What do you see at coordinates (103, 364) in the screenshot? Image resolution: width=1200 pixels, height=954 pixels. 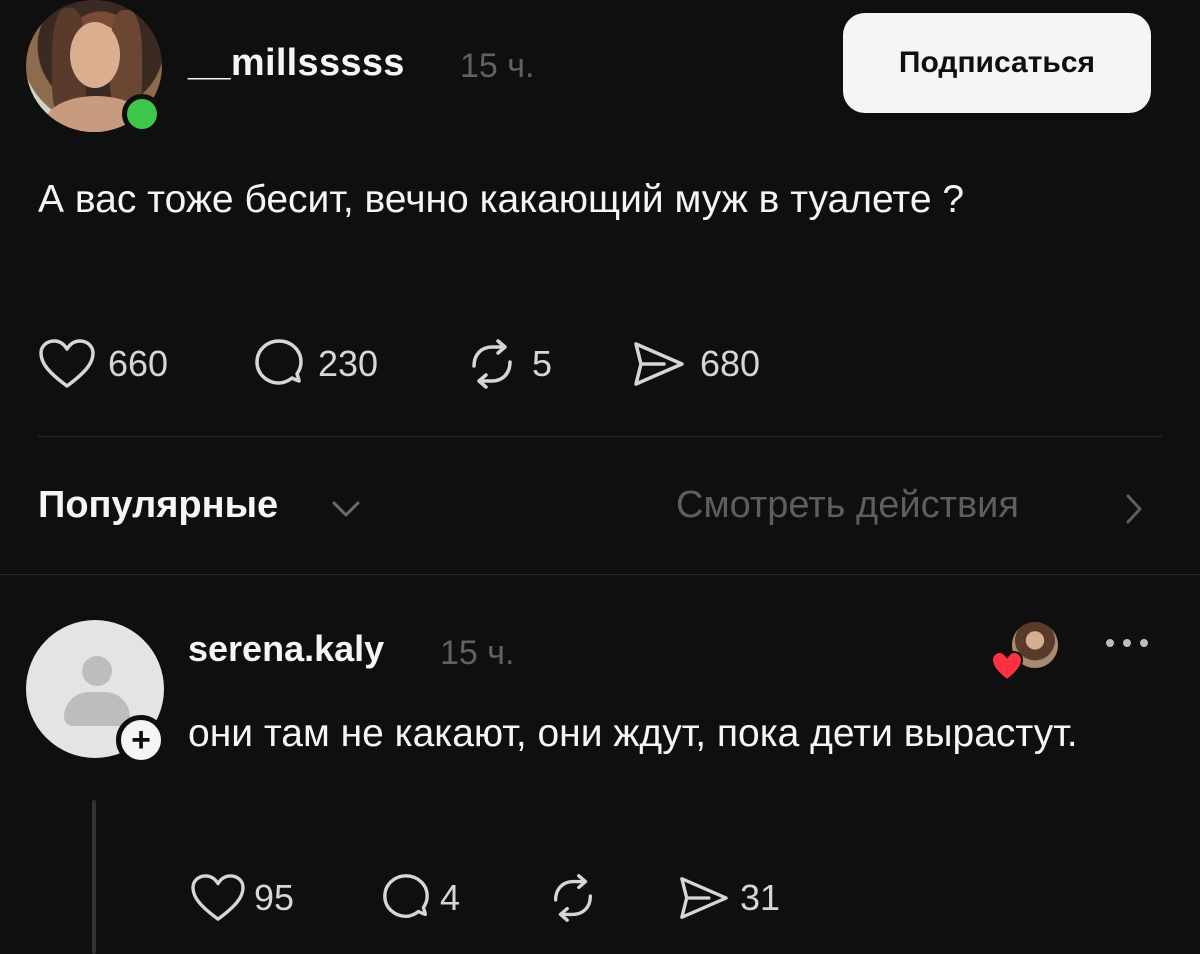 I see `like-button: 660` at bounding box center [103, 364].